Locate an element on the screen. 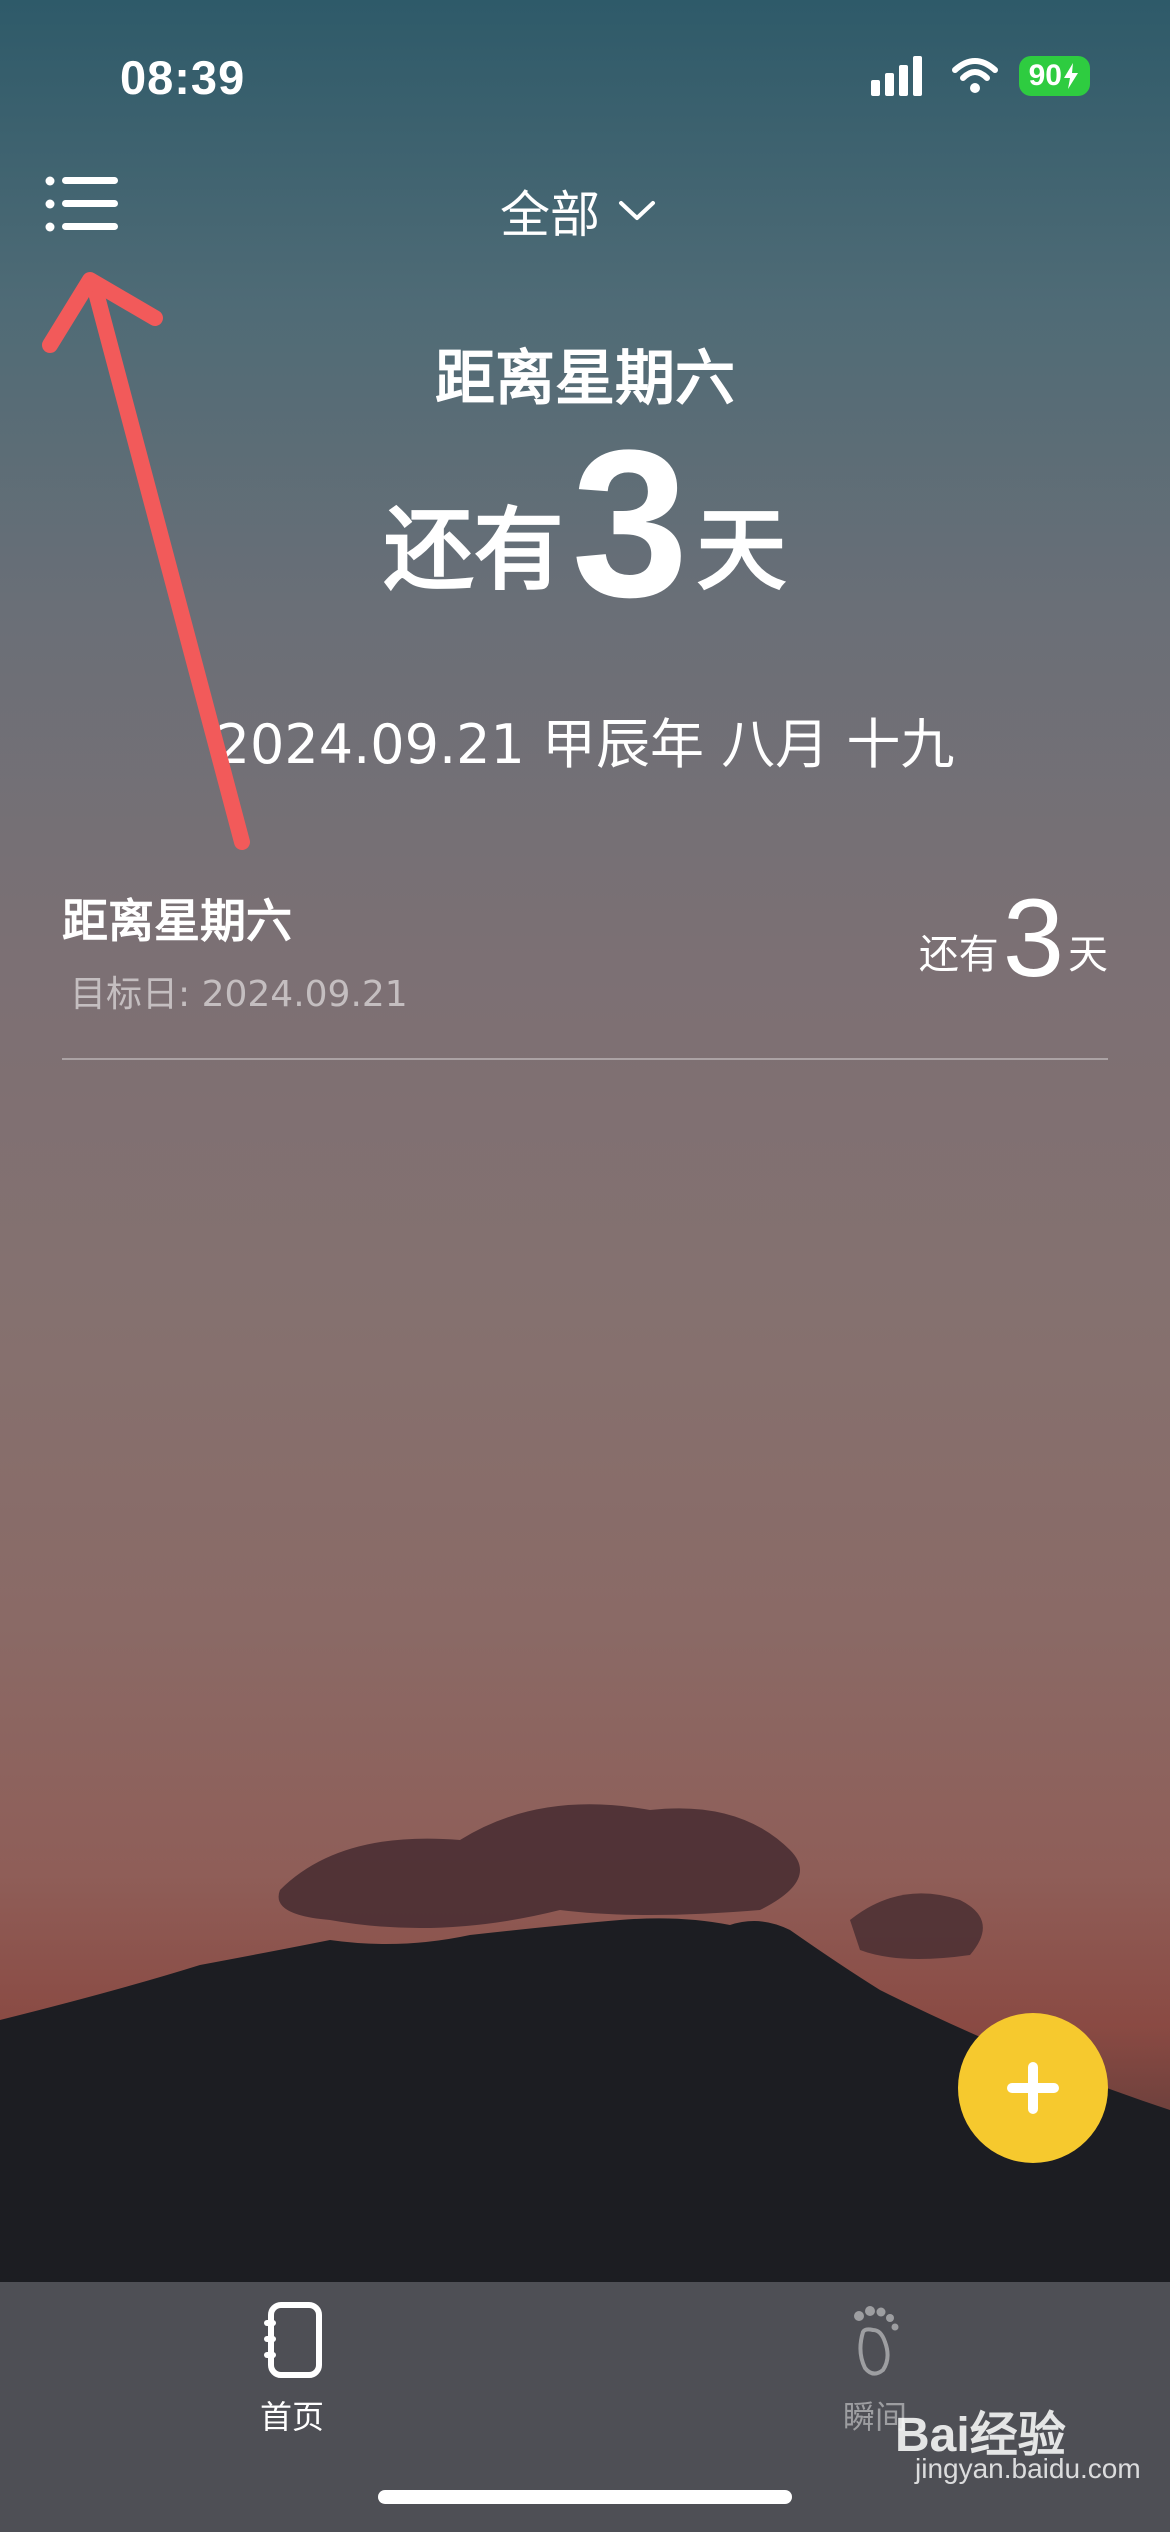 The height and width of the screenshot is (2532, 1170). battery-level: 90 is located at coordinates (1045, 75).